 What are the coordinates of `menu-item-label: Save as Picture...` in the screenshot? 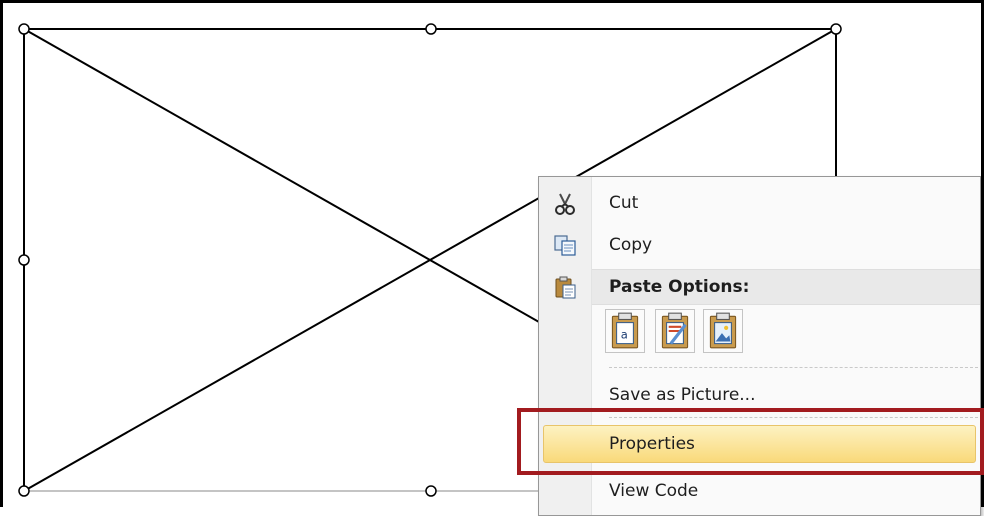 It's located at (682, 395).